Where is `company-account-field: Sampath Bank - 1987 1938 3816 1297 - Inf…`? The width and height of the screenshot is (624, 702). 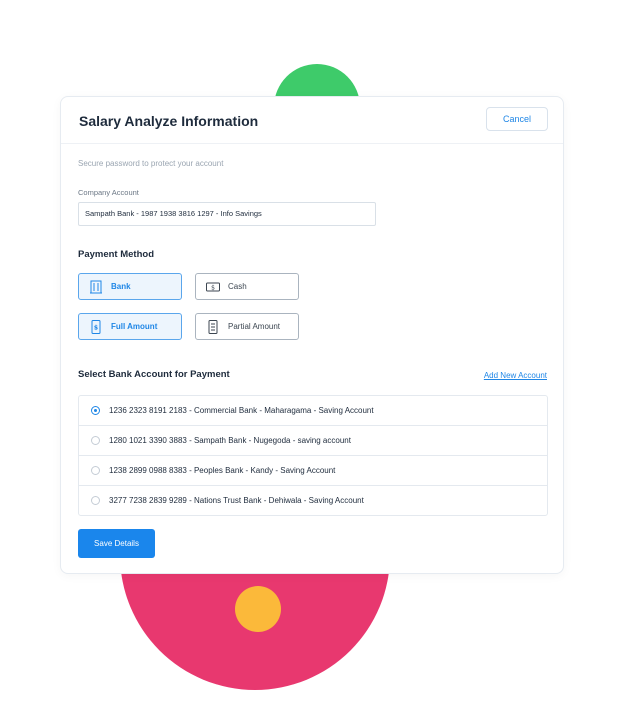 company-account-field: Sampath Bank - 1987 1938 3816 1297 - Inf… is located at coordinates (227, 214).